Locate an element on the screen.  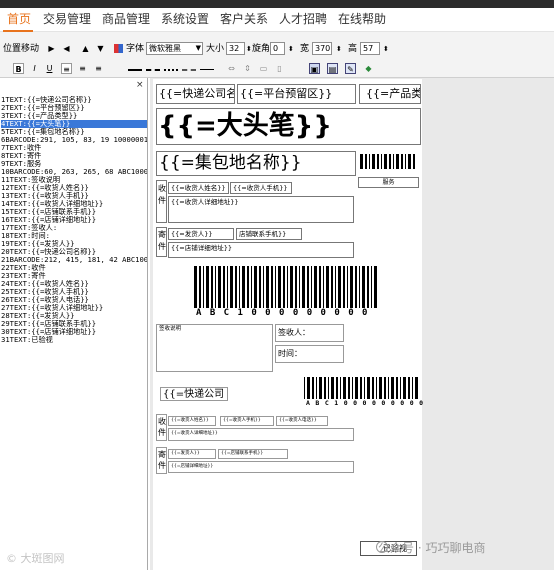
receiver-name-field-2: {{=收货人姓名}} is located at coordinates (192, 421).